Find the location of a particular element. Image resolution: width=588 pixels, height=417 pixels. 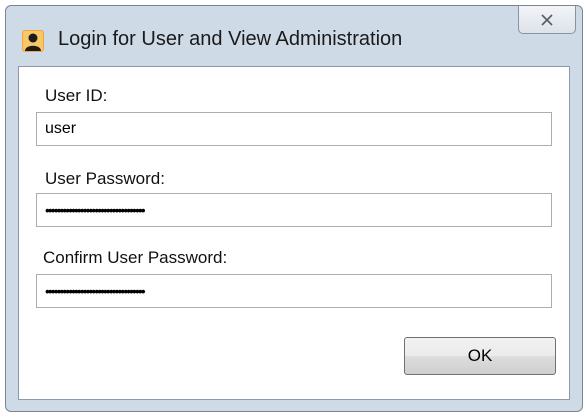

user-silhouette-icon is located at coordinates (33, 41).